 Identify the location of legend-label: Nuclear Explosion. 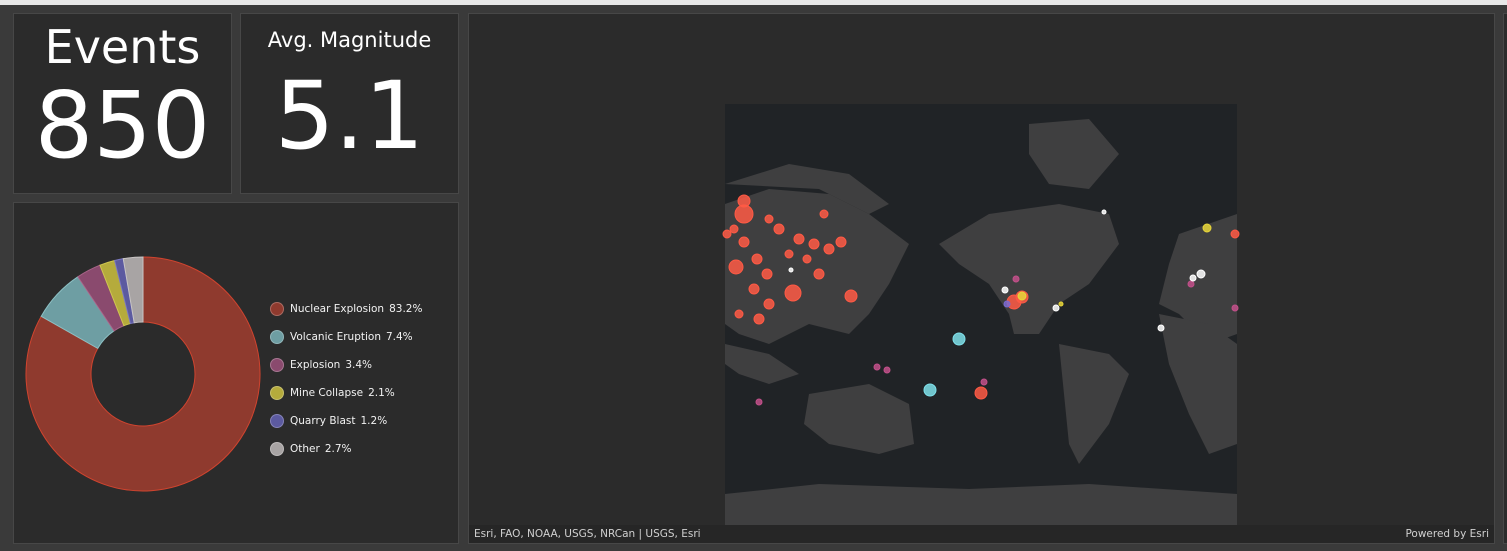
(337, 309).